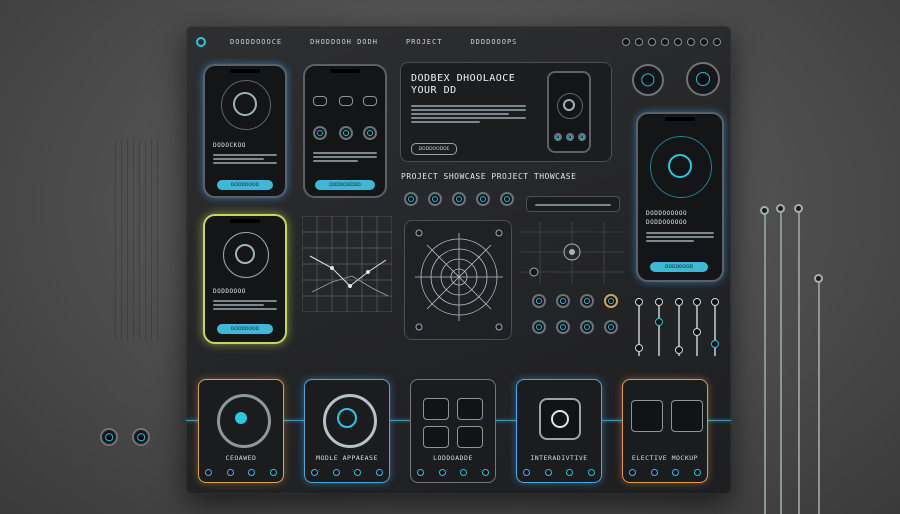 This screenshot has height=514, width=900. Describe the element at coordinates (345, 131) in the screenshot. I see `phone-mockup-2: DODDOODDD` at that location.